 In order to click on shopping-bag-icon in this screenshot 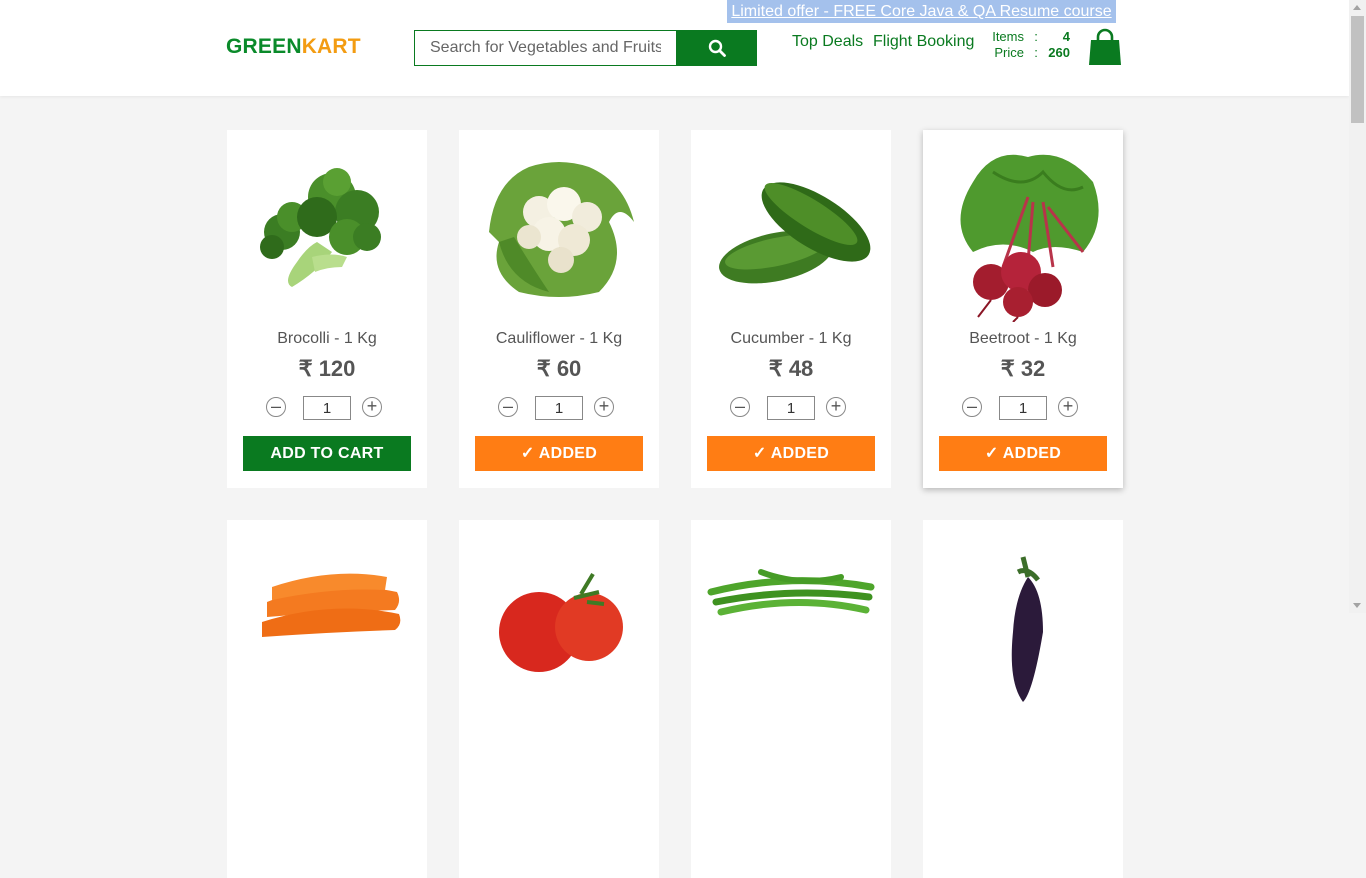, I will do `click(1105, 46)`.